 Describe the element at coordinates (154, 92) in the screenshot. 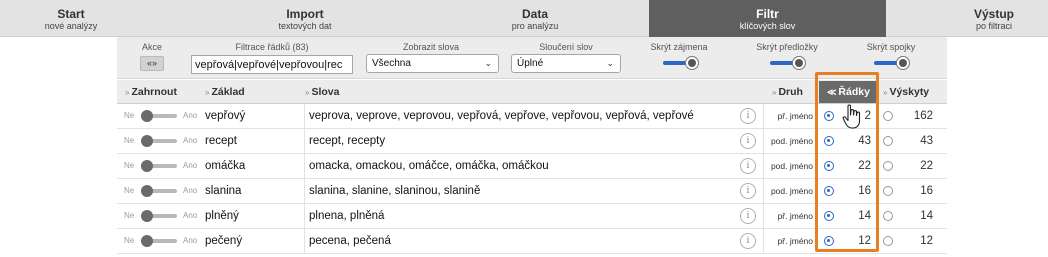

I see `header-label: Zahrnout` at that location.